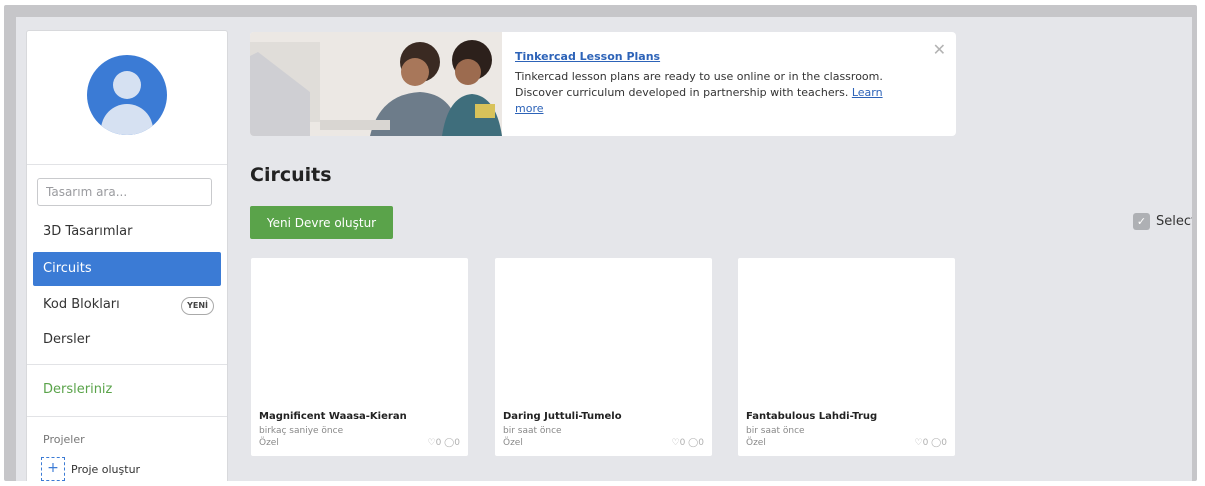 This screenshot has height=486, width=1205. I want to click on banner-illustration, so click(376, 84).